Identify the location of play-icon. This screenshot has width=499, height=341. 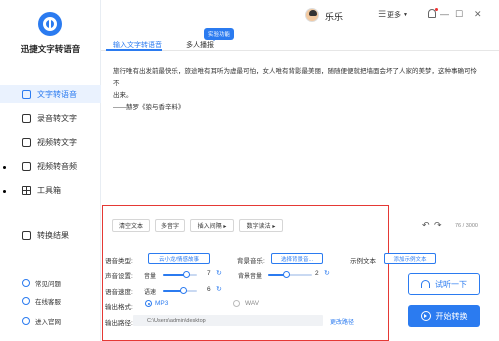
(425, 316).